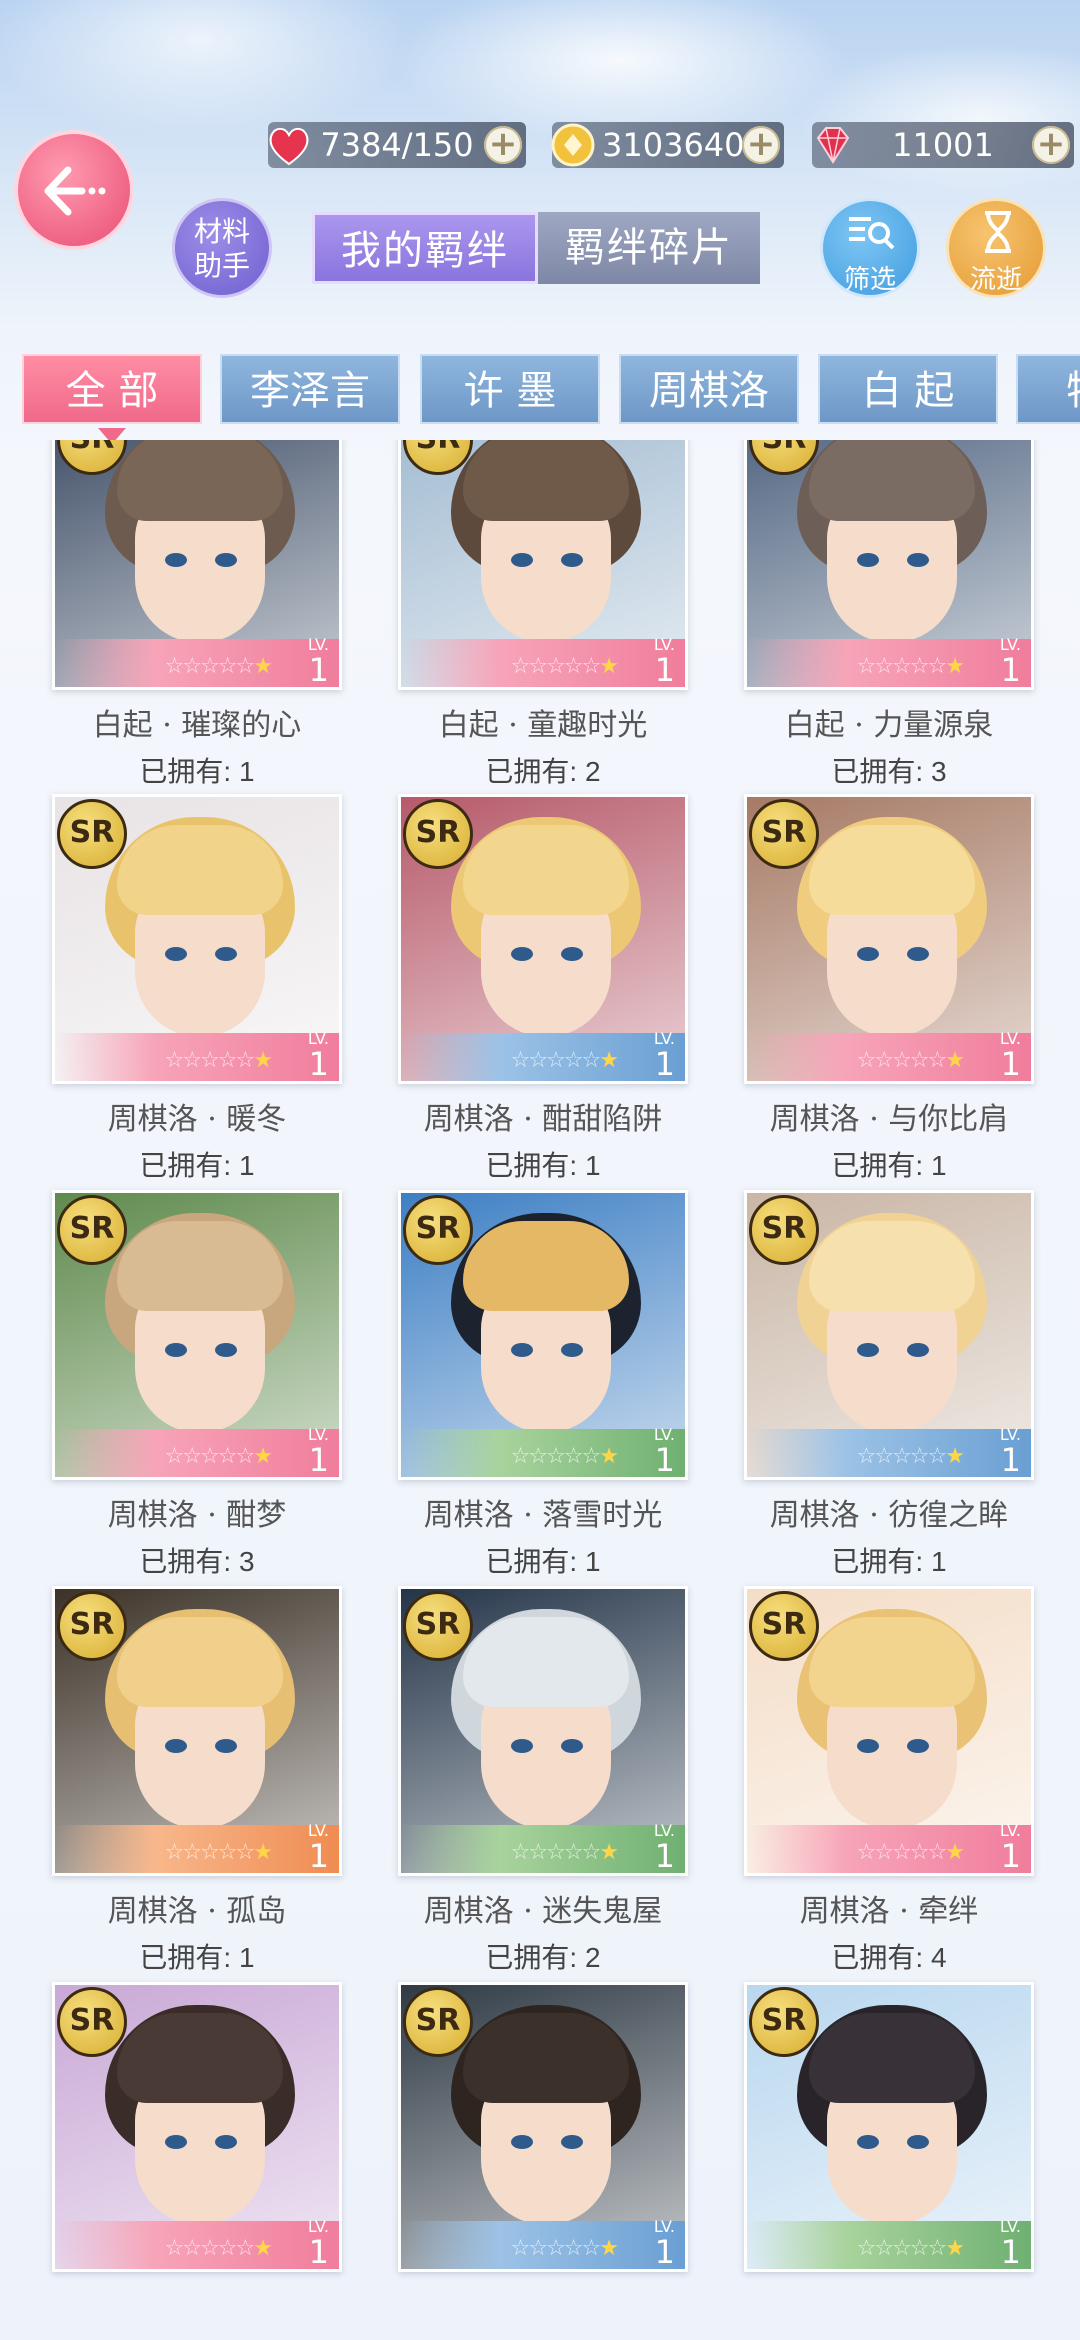  Describe the element at coordinates (1048, 389) in the screenshot. I see `tab-special: 特别` at that location.